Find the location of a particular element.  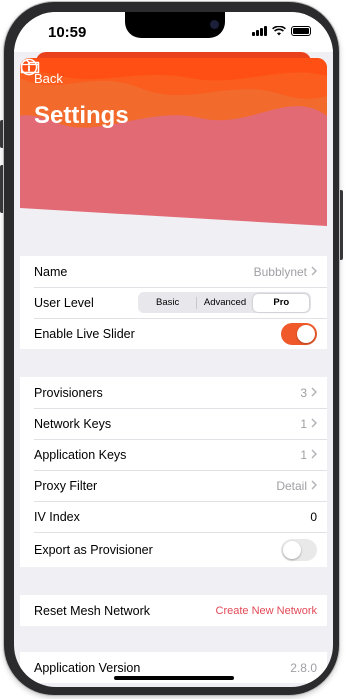

export-provisioner-row: Export as Provisioner is located at coordinates (173, 549).